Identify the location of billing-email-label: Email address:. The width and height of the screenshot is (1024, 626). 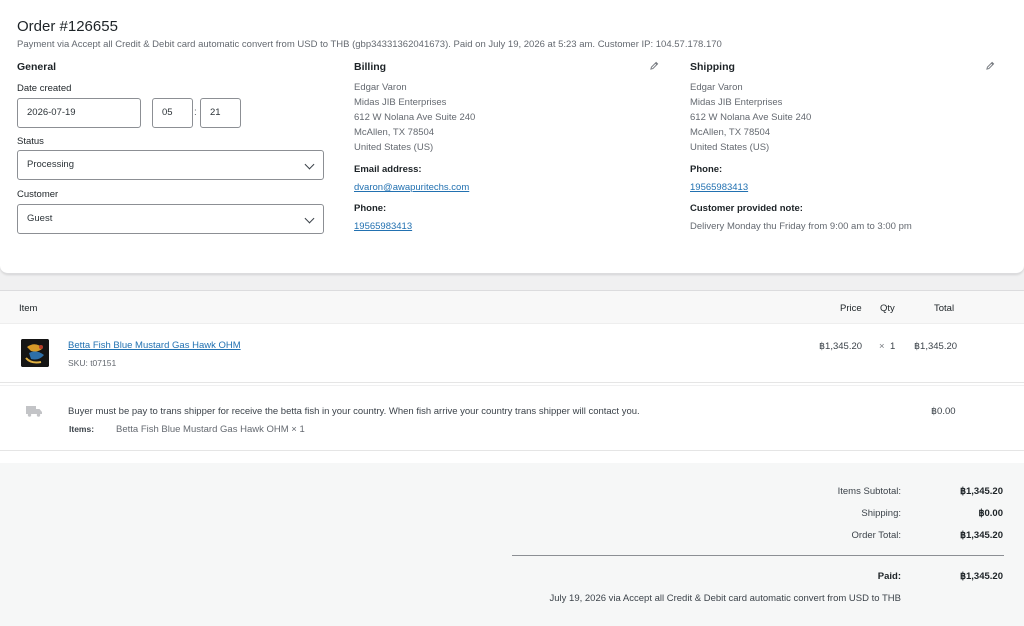
(388, 169).